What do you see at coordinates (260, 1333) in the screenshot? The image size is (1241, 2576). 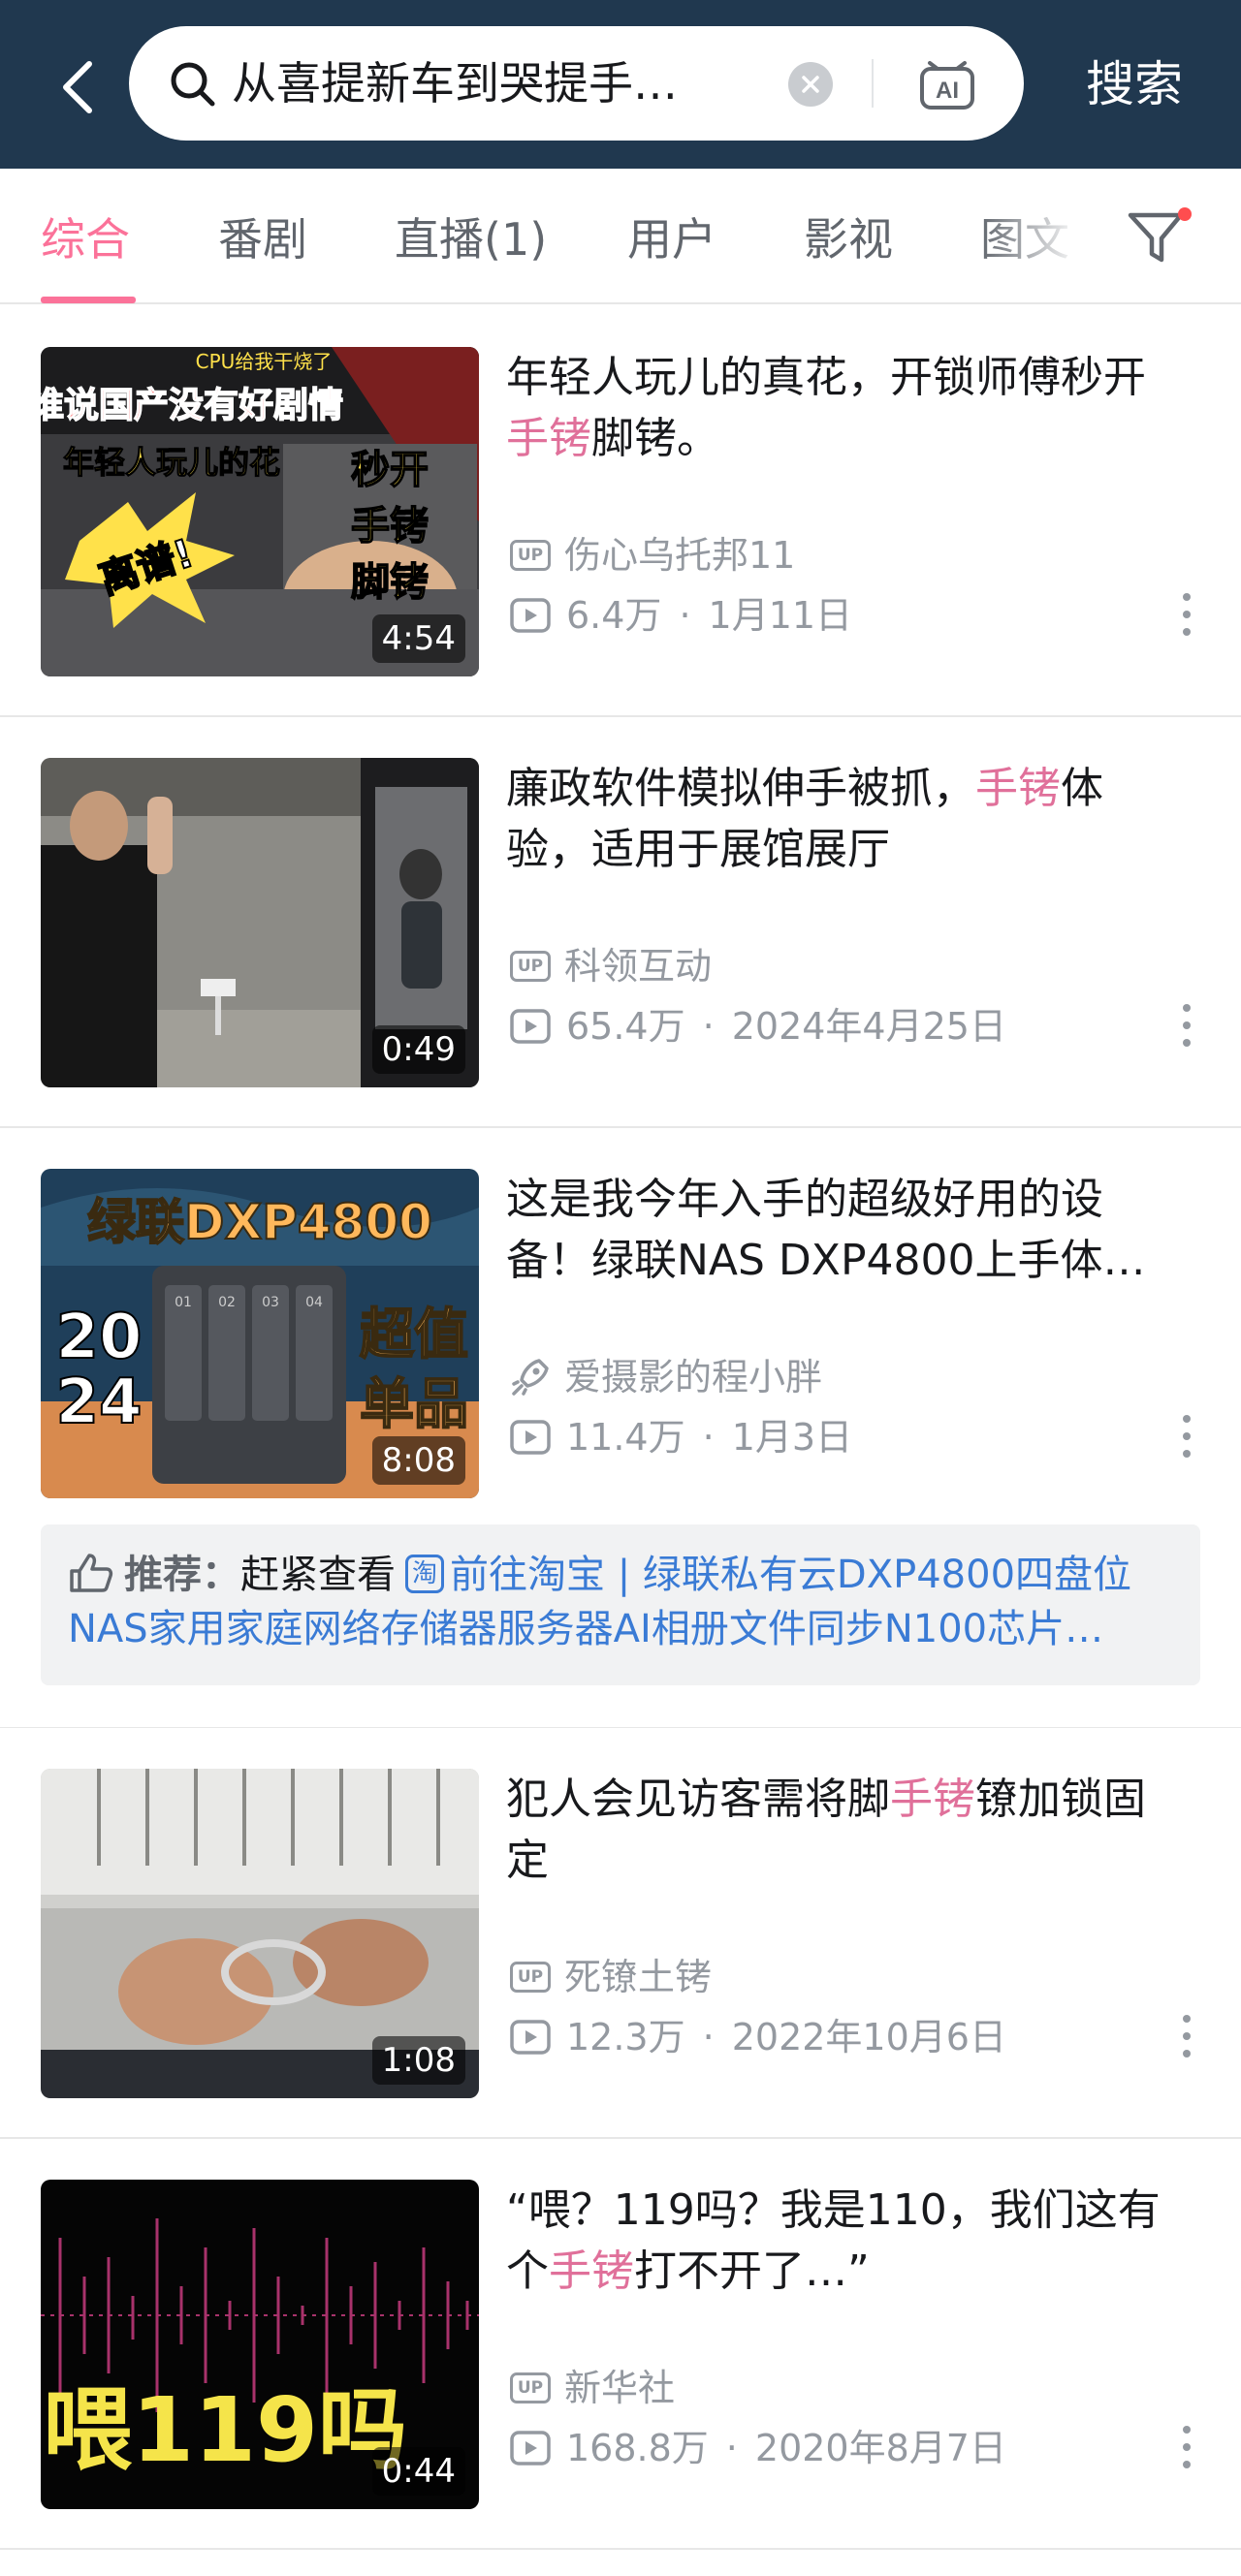 I see `video-thumbnail: 绿联DXP4800 20 24 01 02 03 04 超值 单品 8:08` at bounding box center [260, 1333].